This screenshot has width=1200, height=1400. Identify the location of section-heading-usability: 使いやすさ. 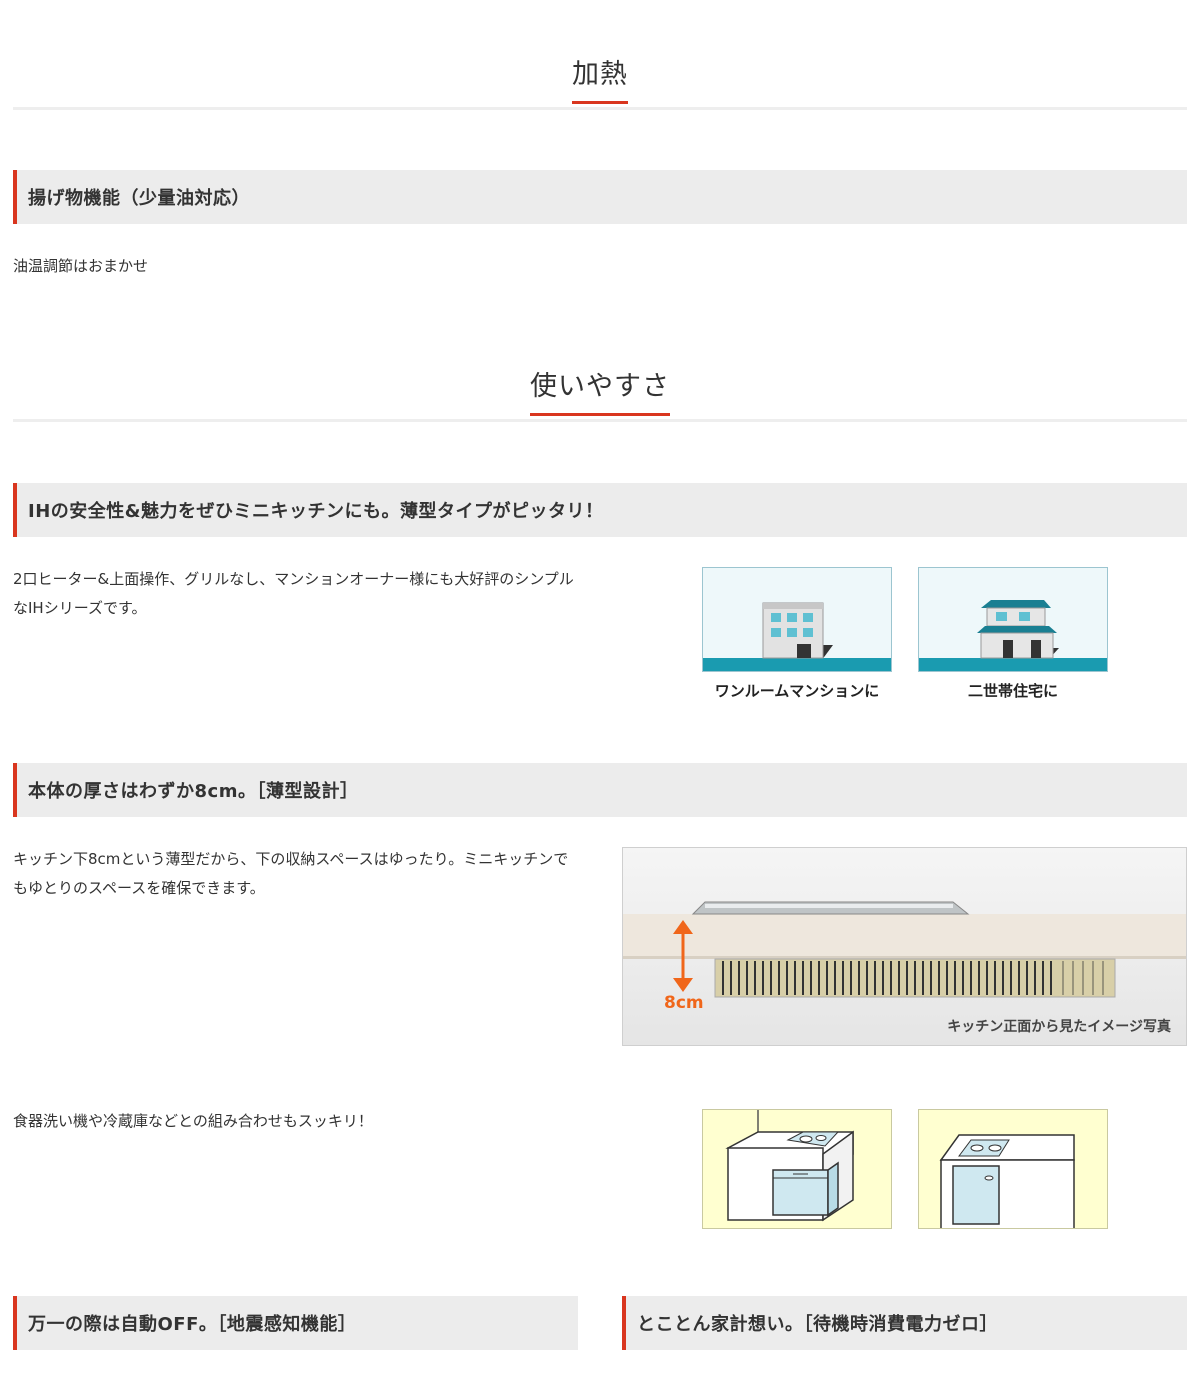
(600, 393).